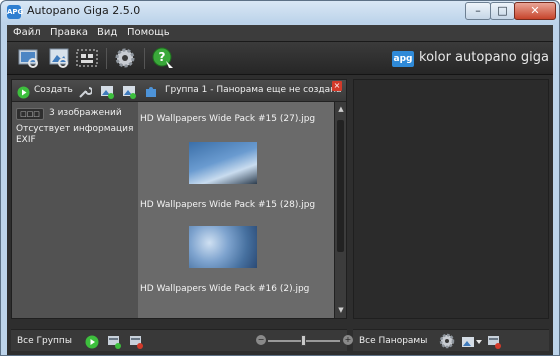 Image resolution: width=560 pixels, height=356 pixels. What do you see at coordinates (85, 93) in the screenshot?
I see `wrench-icon` at bounding box center [85, 93].